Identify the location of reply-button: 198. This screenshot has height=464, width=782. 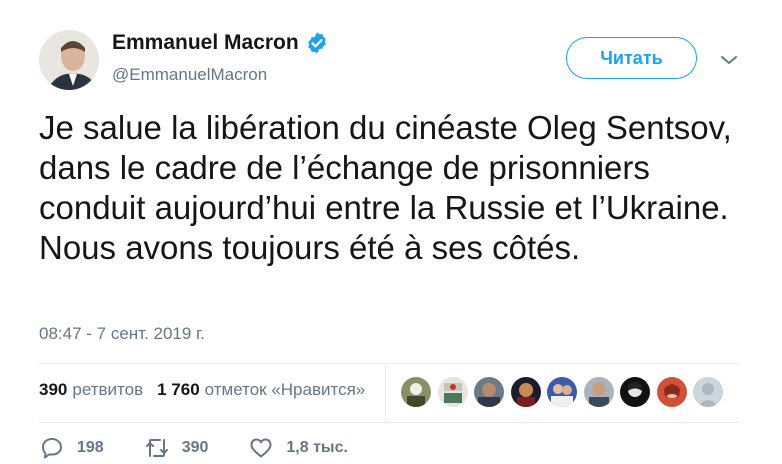
(71, 448).